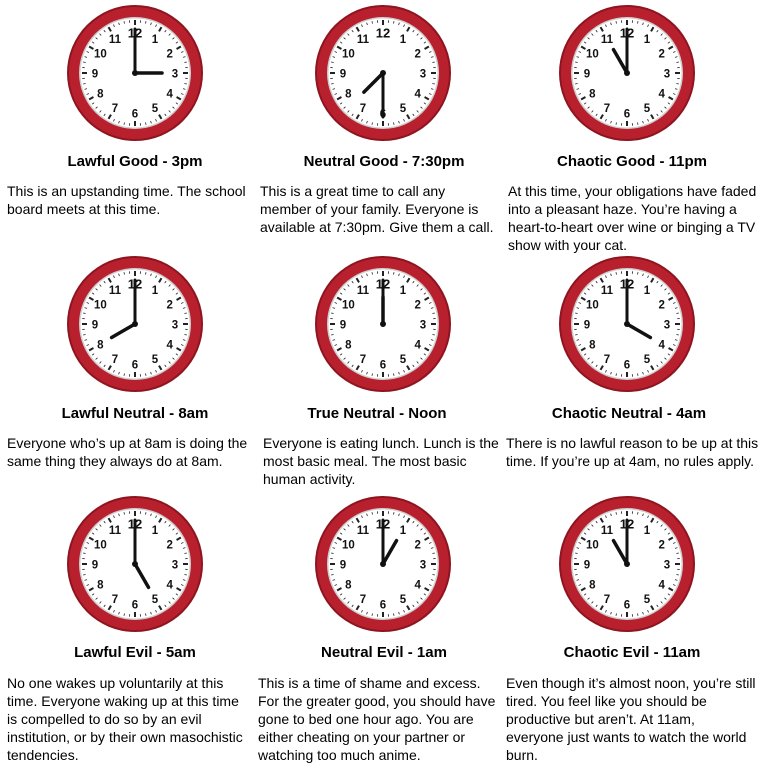 Image resolution: width=768 pixels, height=768 pixels. Describe the element at coordinates (135, 161) in the screenshot. I see `cell-title: Lawful Good - 3pm` at that location.